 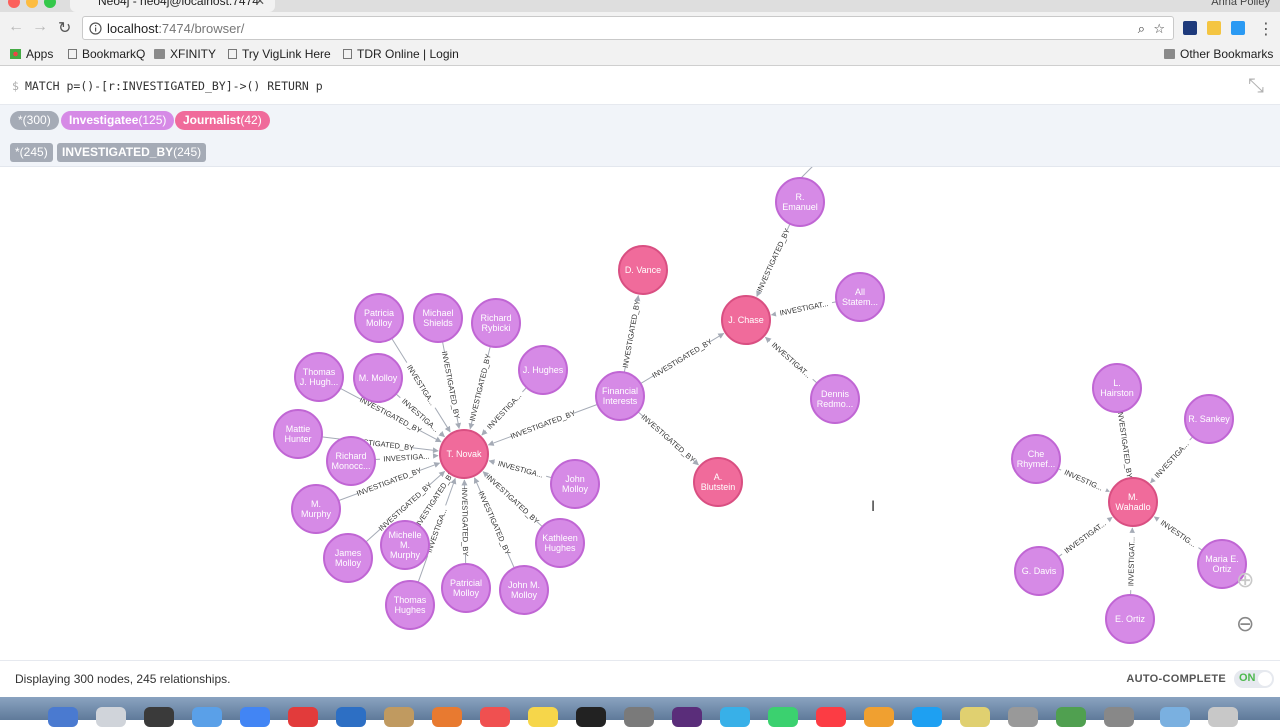 What do you see at coordinates (185, 54) in the screenshot?
I see `bookmark-xfinity: XFINITY` at bounding box center [185, 54].